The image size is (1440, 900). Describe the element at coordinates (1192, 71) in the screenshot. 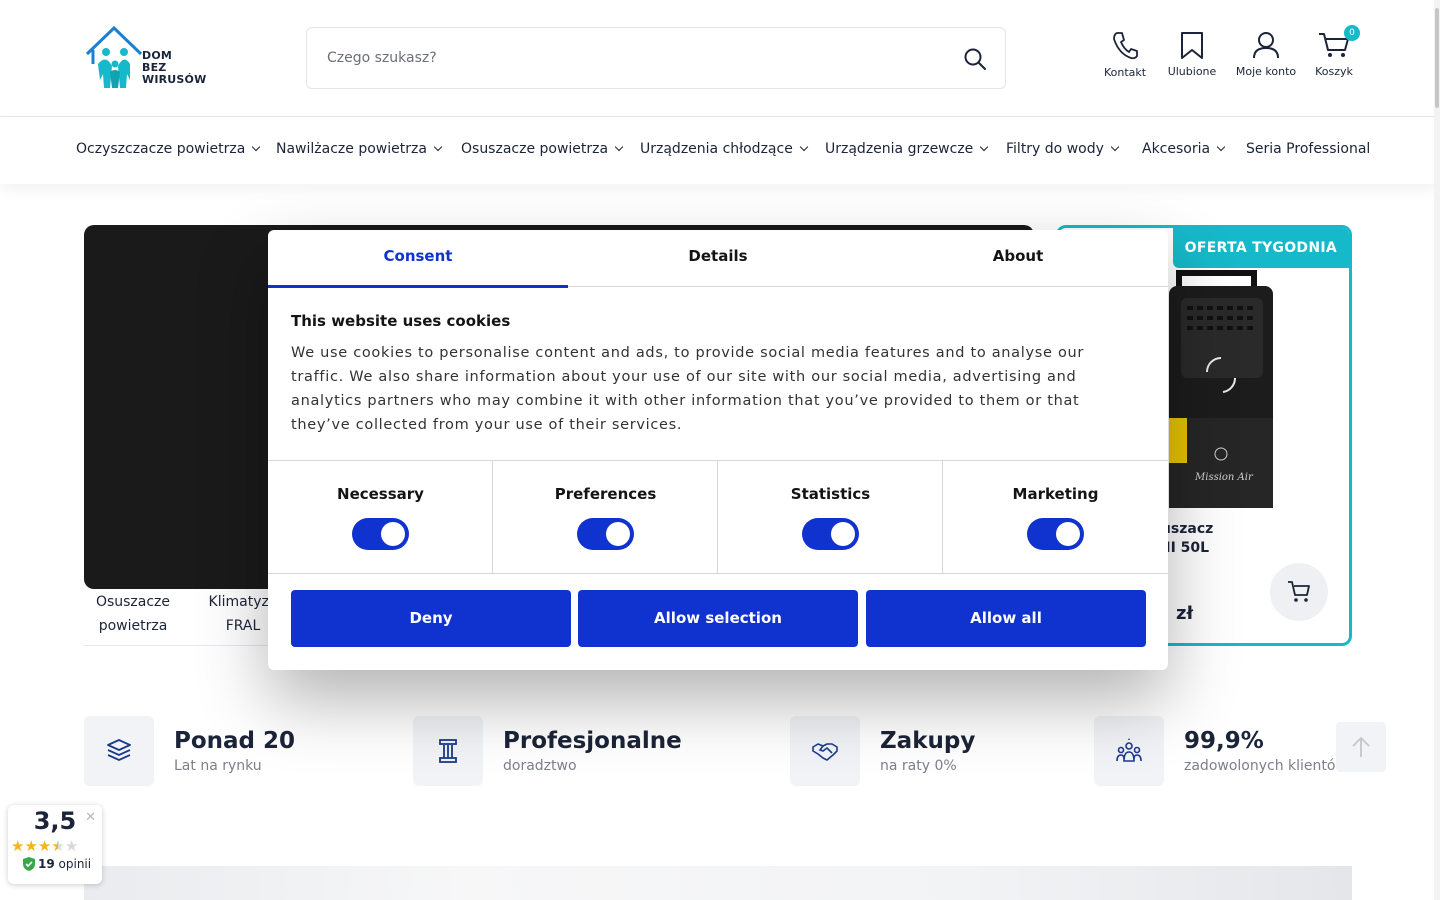

I see `favorites-label: Ulubione` at that location.